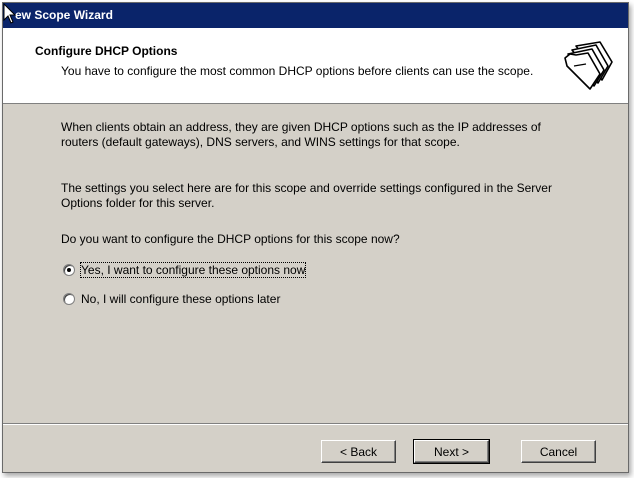  What do you see at coordinates (69, 299) in the screenshot?
I see `radio-button-no` at bounding box center [69, 299].